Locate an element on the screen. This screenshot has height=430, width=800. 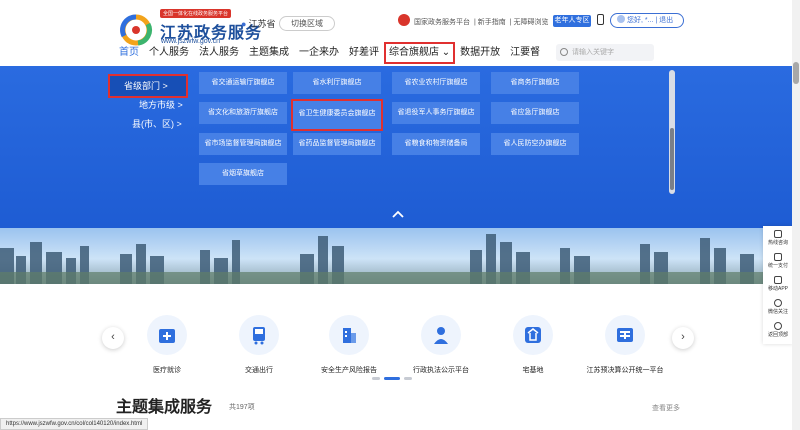
arrow-up-icon is located at coordinates (778, 326).